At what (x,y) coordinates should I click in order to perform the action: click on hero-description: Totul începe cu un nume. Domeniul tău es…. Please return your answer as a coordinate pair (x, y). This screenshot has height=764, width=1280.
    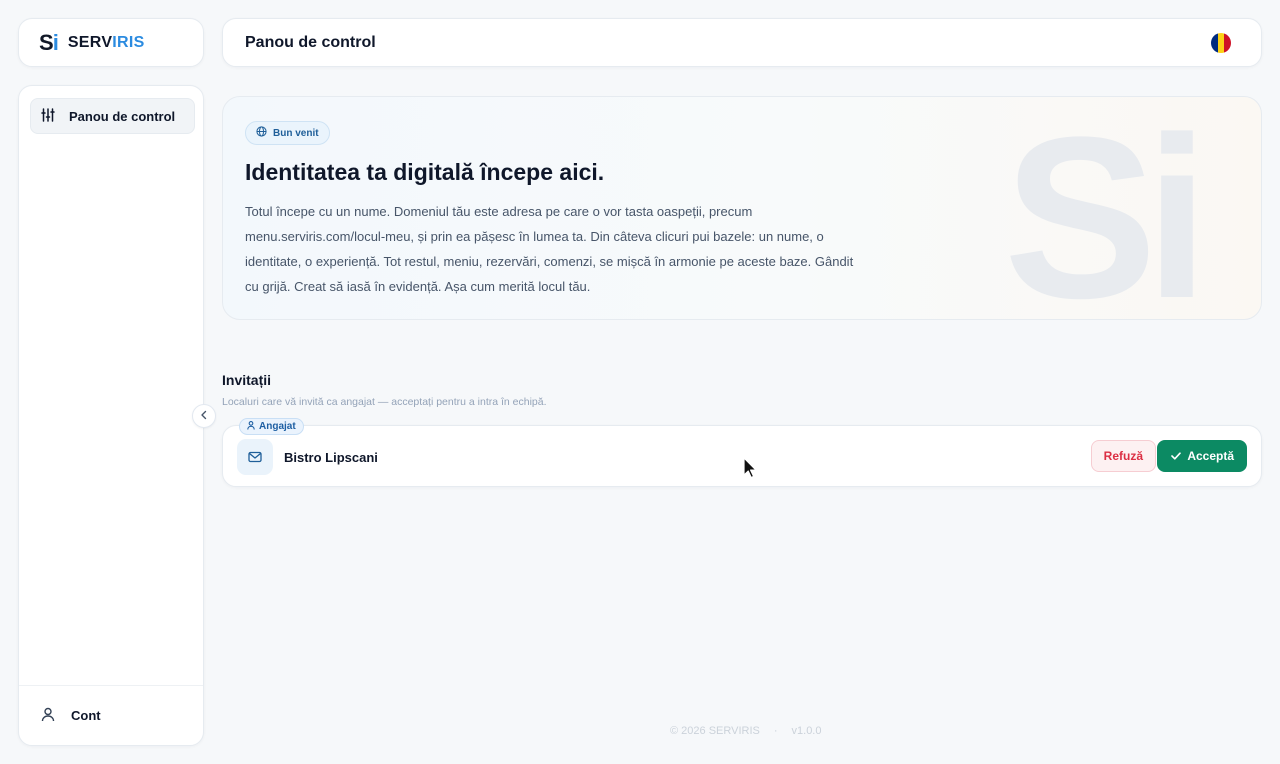
    Looking at the image, I should click on (549, 249).